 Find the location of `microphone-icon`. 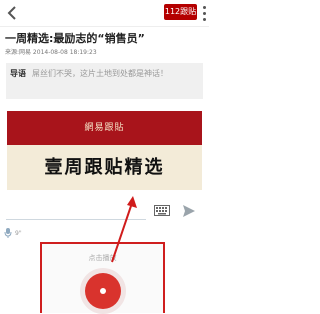

microphone-icon is located at coordinates (8, 233).